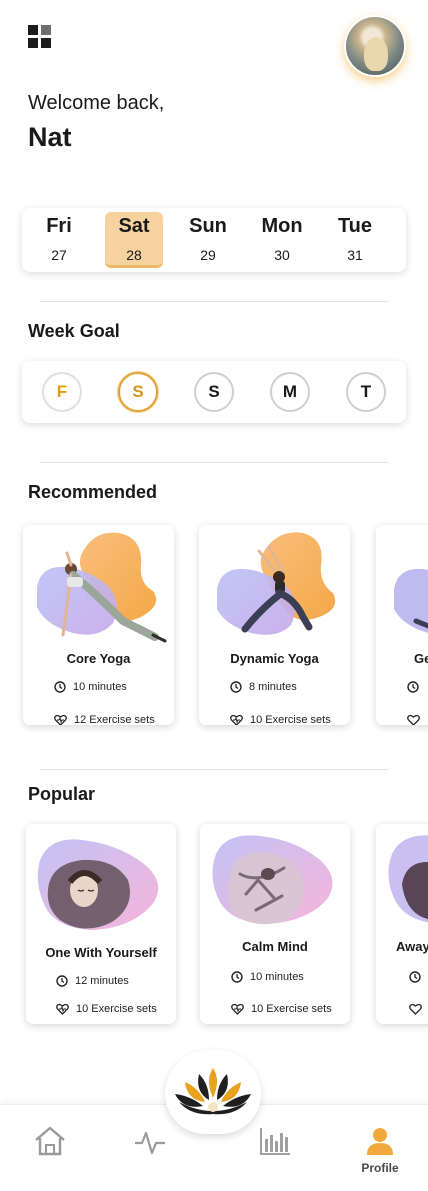 Image resolution: width=428 pixels, height=1191 pixels. I want to click on day-date: 27, so click(59, 255).